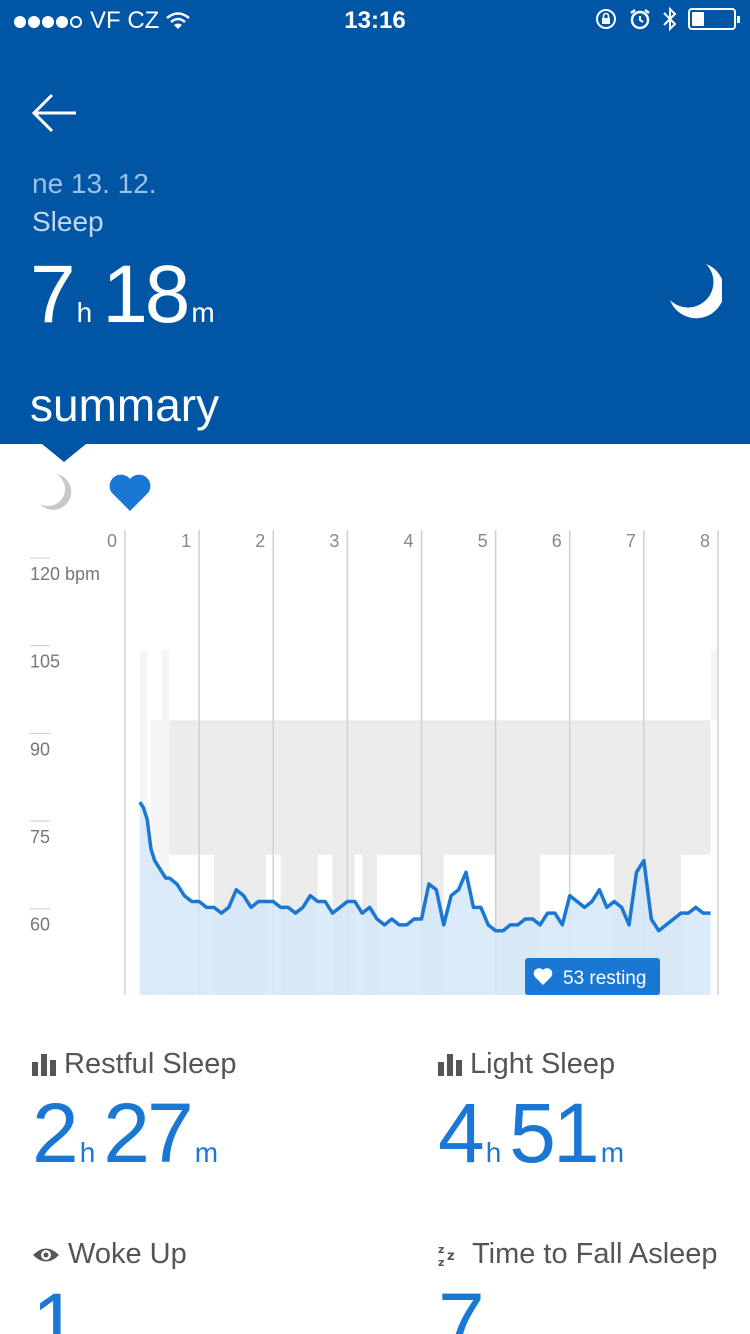  Describe the element at coordinates (64, 453) in the screenshot. I see `tab-pointer` at that location.